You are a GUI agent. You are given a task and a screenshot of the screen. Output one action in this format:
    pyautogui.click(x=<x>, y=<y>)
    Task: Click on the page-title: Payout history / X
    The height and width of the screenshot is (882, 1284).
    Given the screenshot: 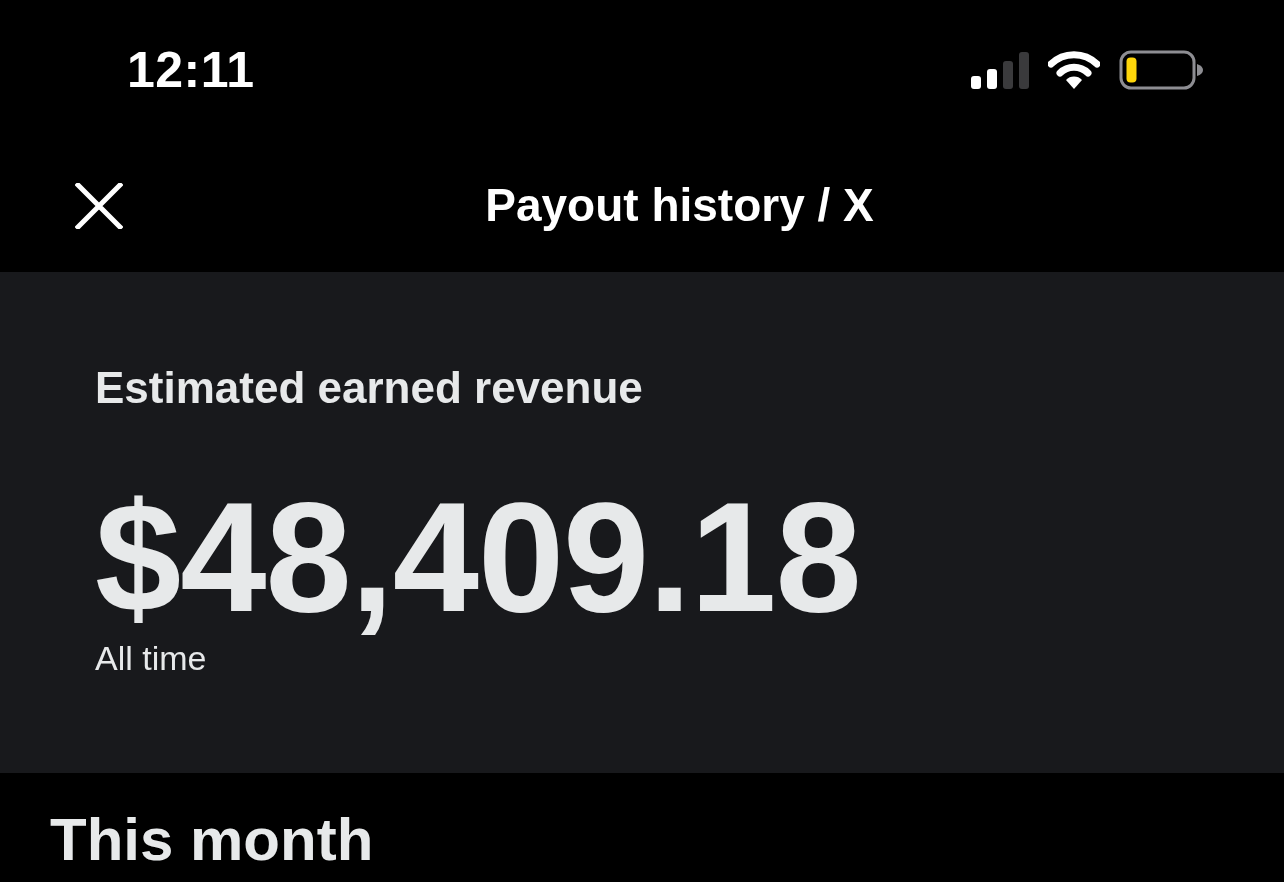 What is the action you would take?
    pyautogui.click(x=679, y=206)
    